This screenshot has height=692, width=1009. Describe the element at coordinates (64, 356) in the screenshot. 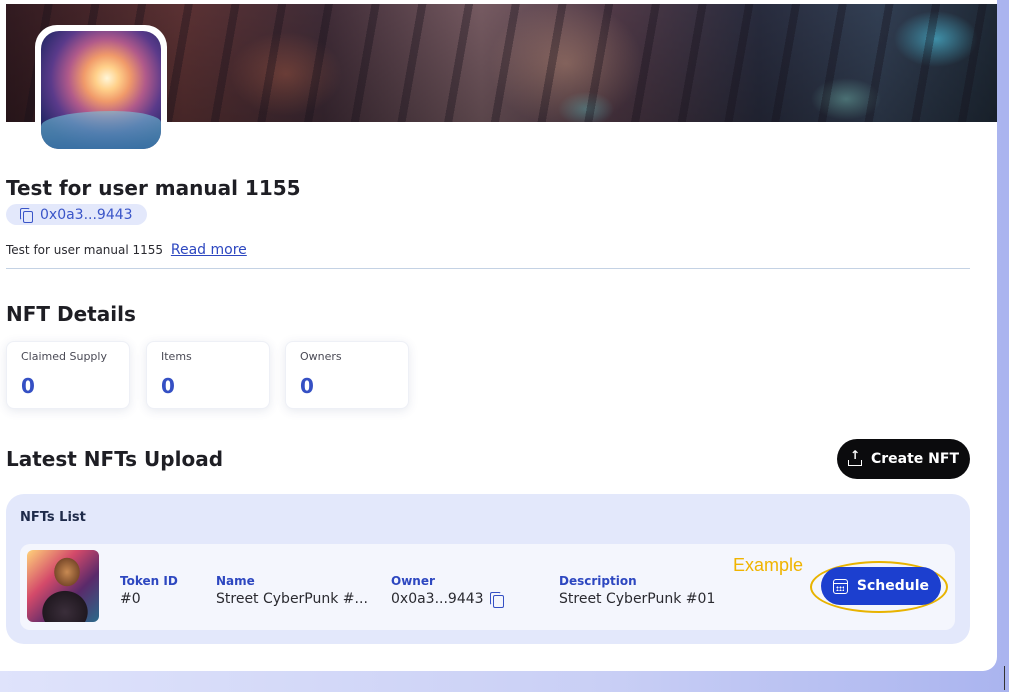

I see `stat-label: Claimed Supply` at that location.